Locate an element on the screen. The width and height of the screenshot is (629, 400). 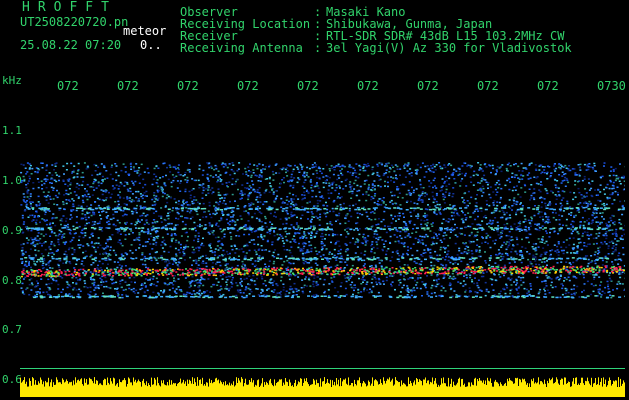
timestamp: 25.08.22 07:20 is located at coordinates (71, 45).